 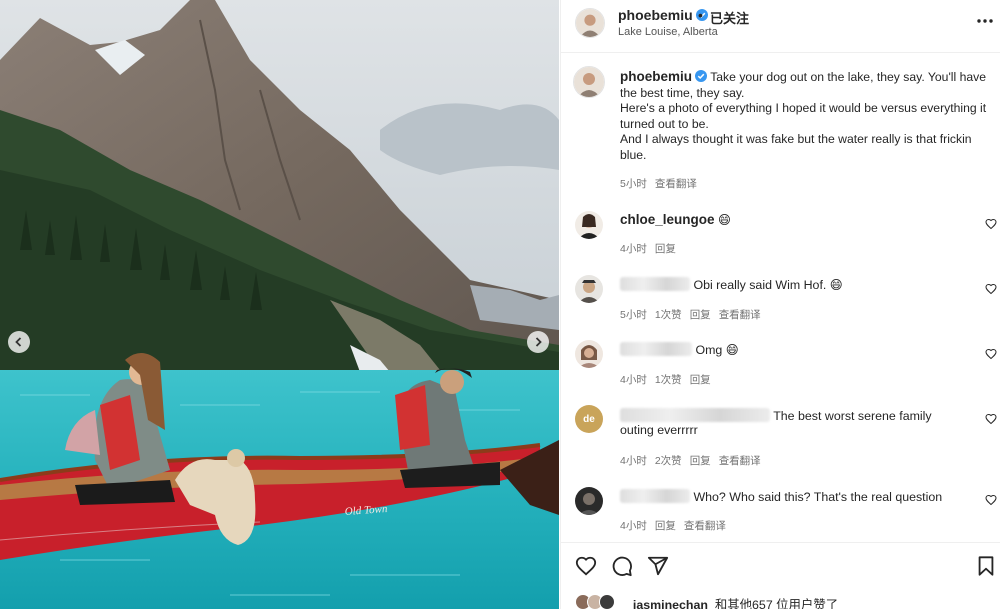 I want to click on post-location: Lake Louise, Alberta, so click(x=668, y=32).